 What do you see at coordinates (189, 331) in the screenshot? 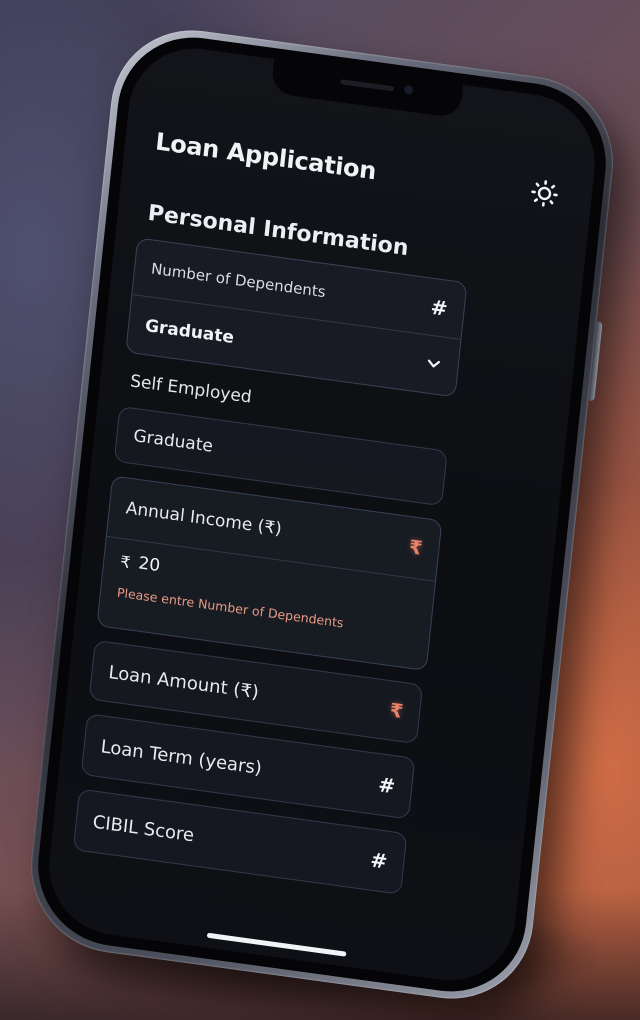
I see `education-select-value: Graduate` at bounding box center [189, 331].